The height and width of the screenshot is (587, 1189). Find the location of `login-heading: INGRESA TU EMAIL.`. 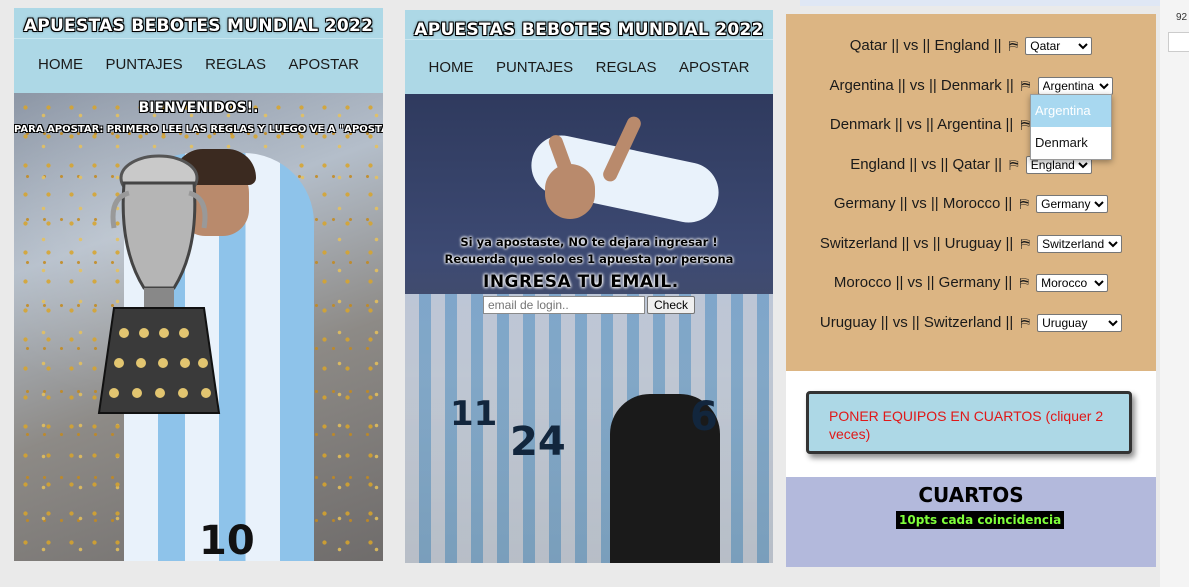

login-heading: INGRESA TU EMAIL. is located at coordinates (581, 282).